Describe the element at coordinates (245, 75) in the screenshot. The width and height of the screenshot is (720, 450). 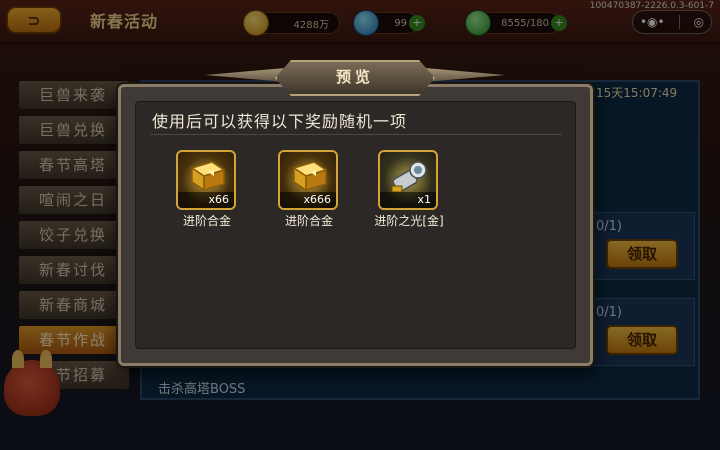
I see `title-wing-left` at that location.